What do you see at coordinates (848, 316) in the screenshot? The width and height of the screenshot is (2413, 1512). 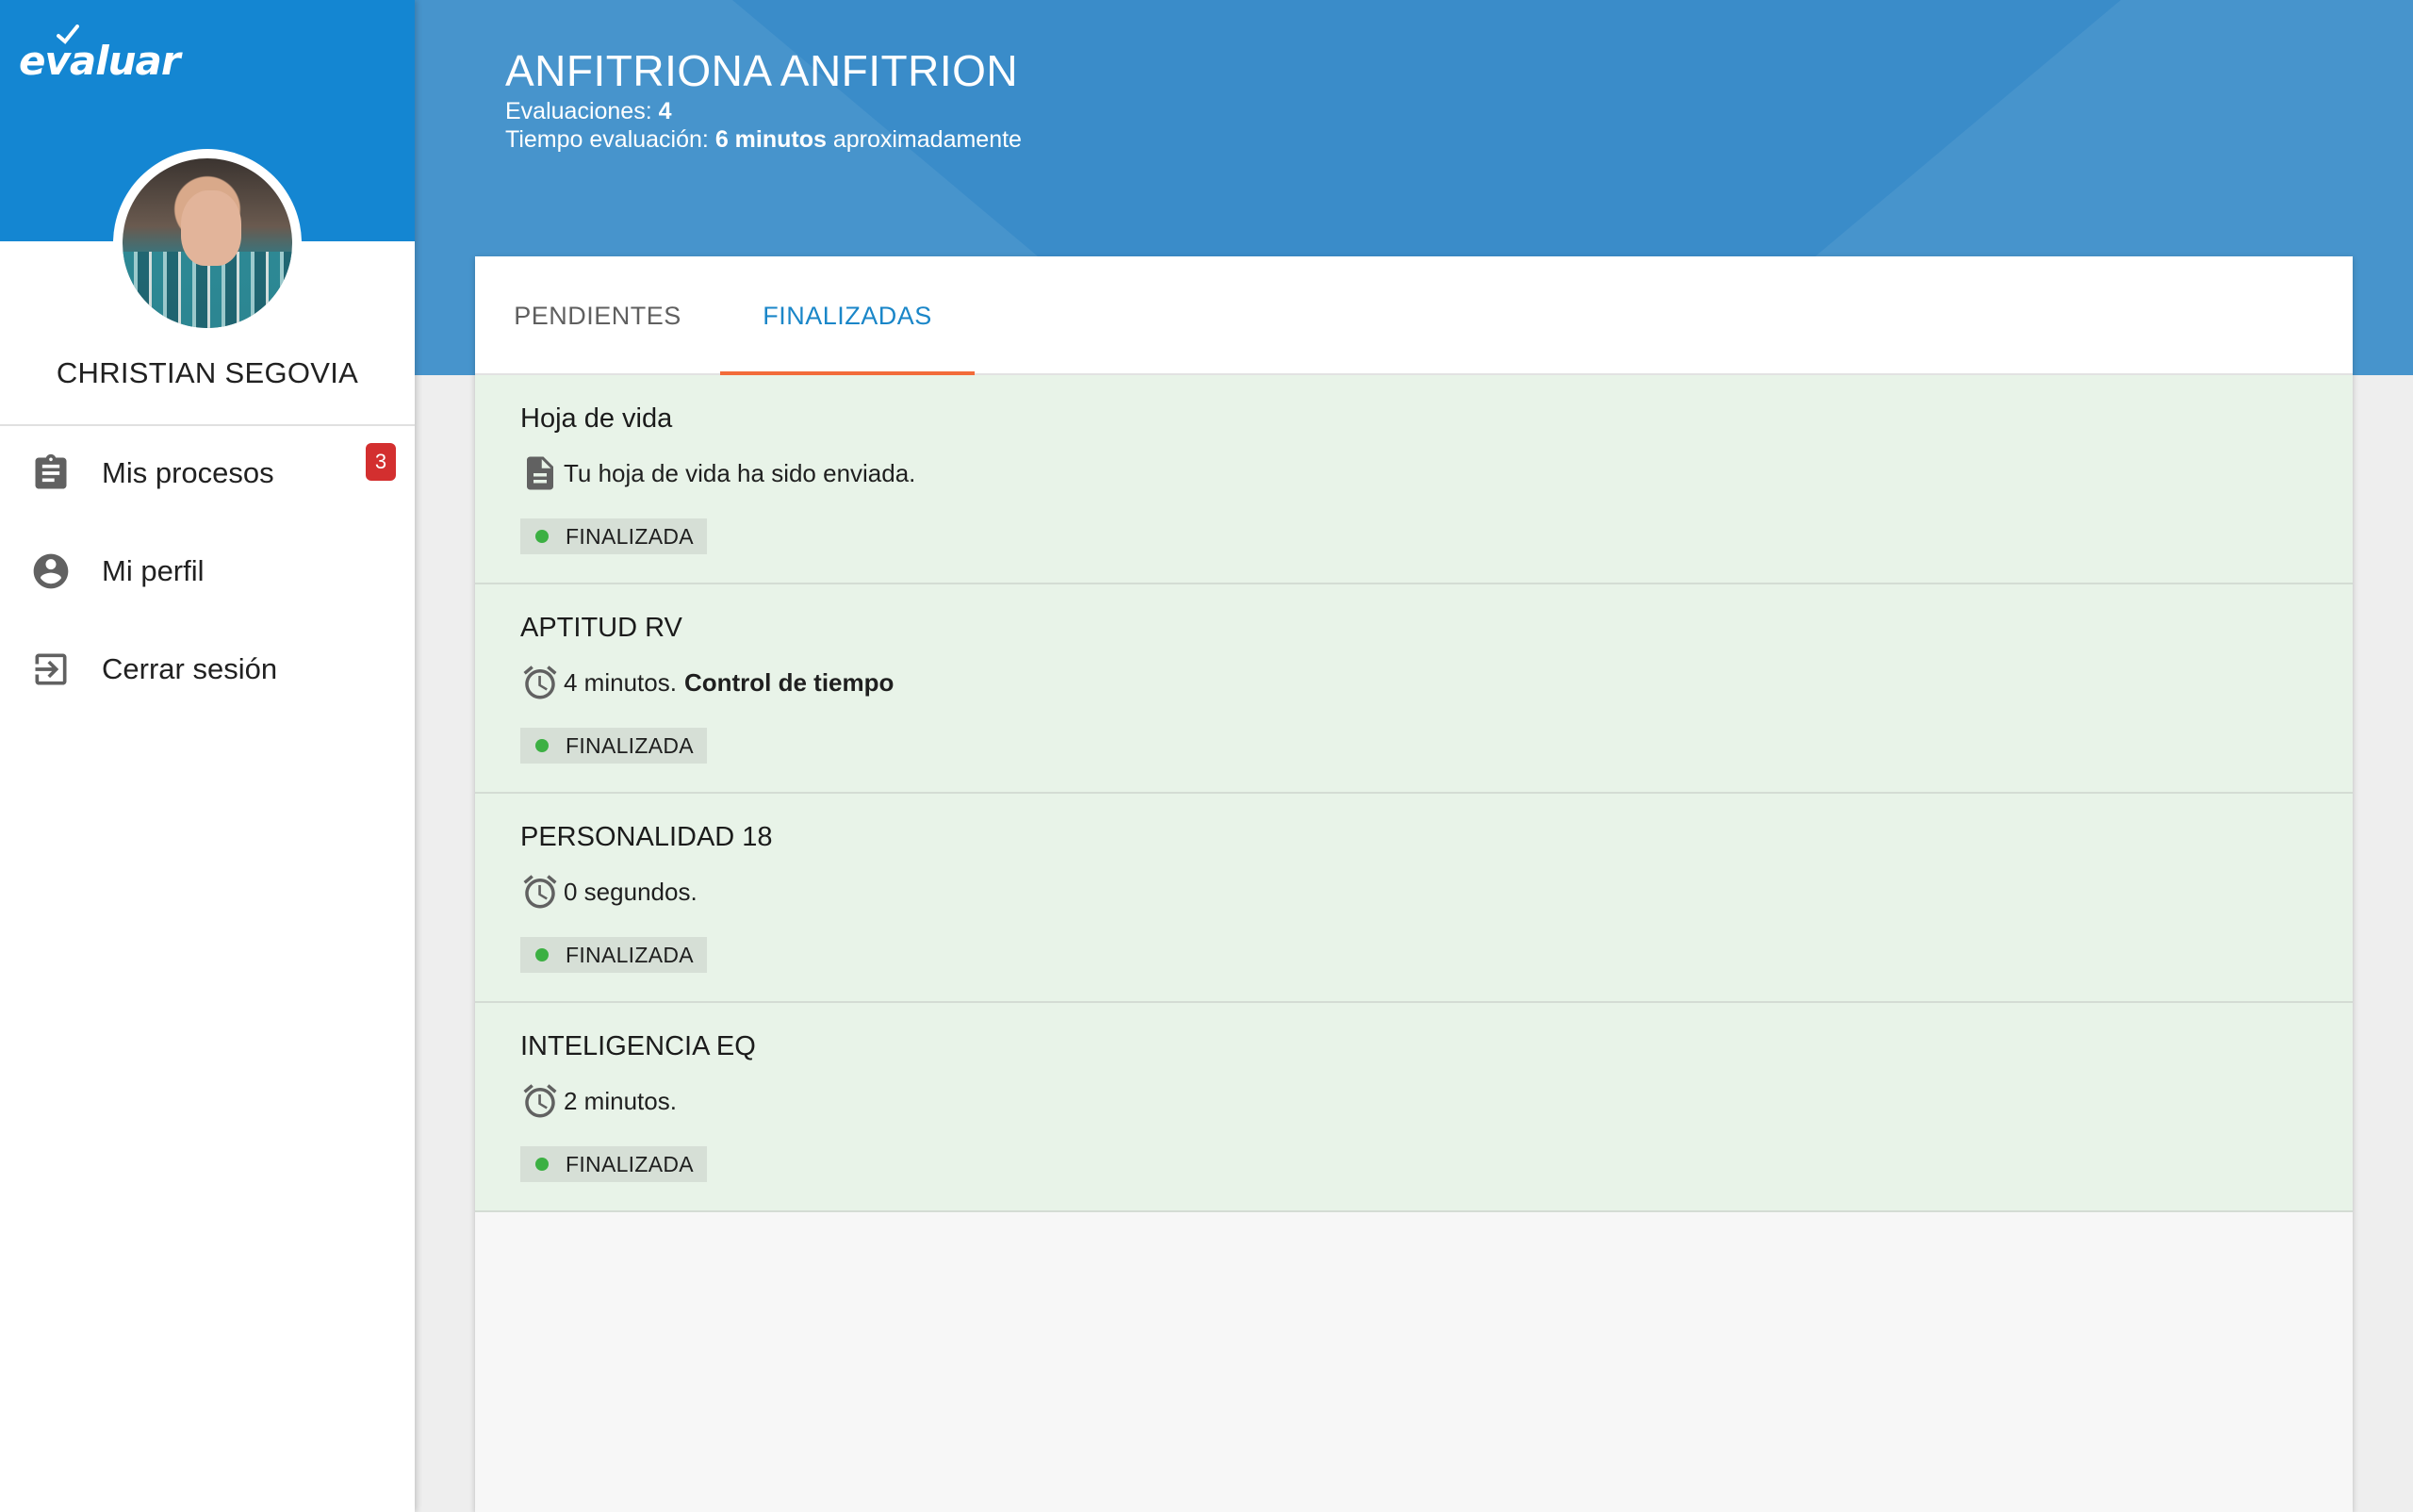 I see `tab-finalizadas: FINALIZADAS` at bounding box center [848, 316].